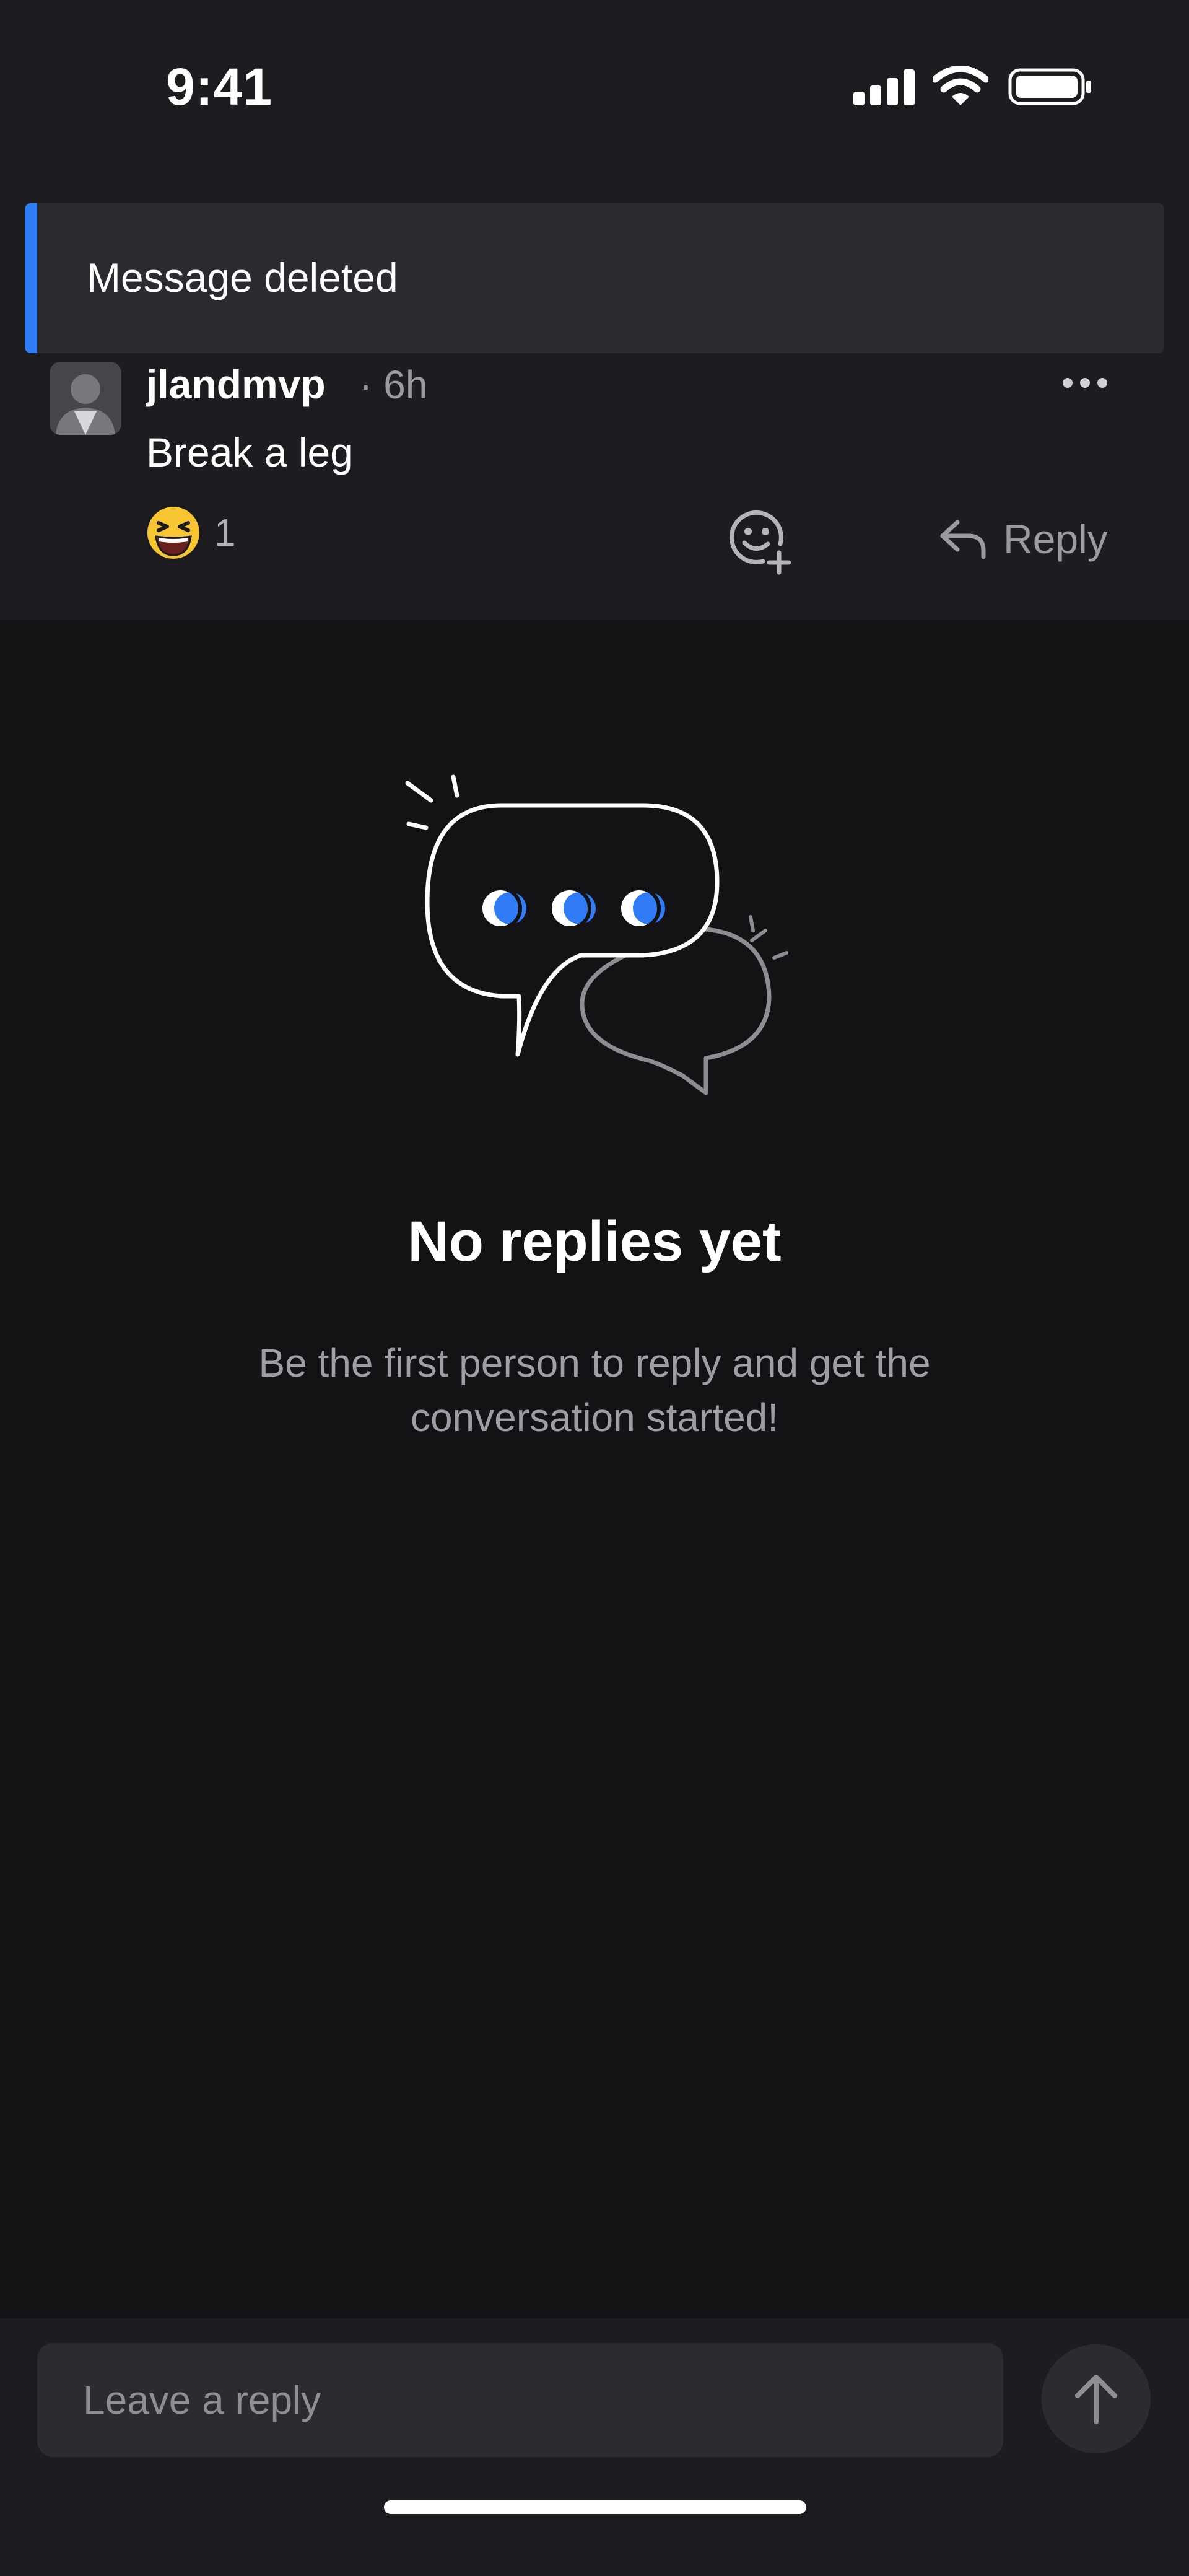  I want to click on status-time: 9:41, so click(220, 87).